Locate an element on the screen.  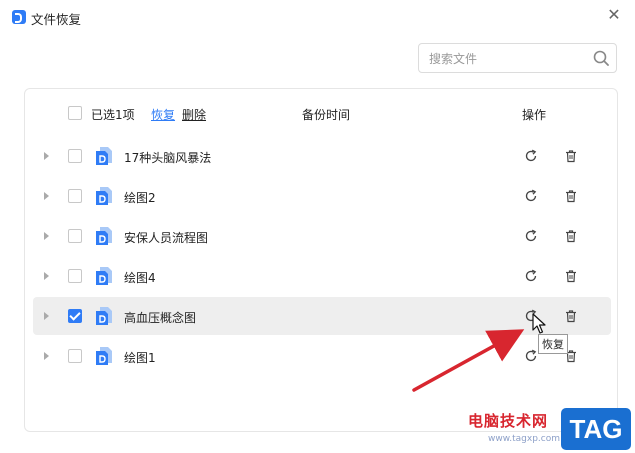
file-row: 绘图2 is located at coordinates (322, 196).